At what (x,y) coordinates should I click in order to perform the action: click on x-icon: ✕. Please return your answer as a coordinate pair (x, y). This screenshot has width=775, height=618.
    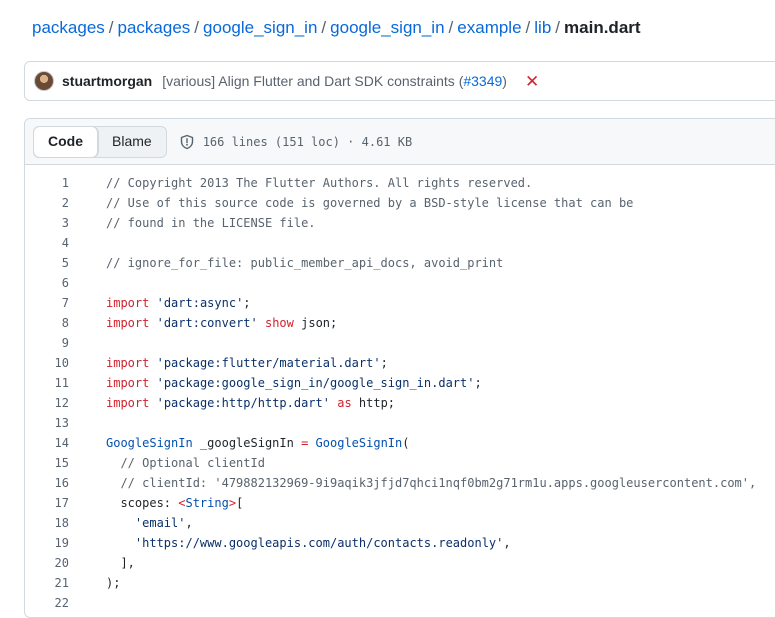
    Looking at the image, I should click on (532, 81).